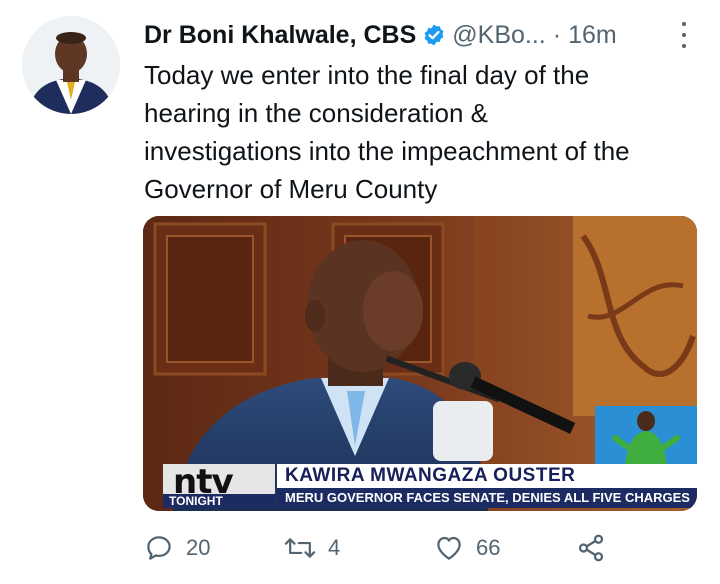 Image resolution: width=720 pixels, height=584 pixels. Describe the element at coordinates (177, 548) in the screenshot. I see `reply-button: 20` at that location.